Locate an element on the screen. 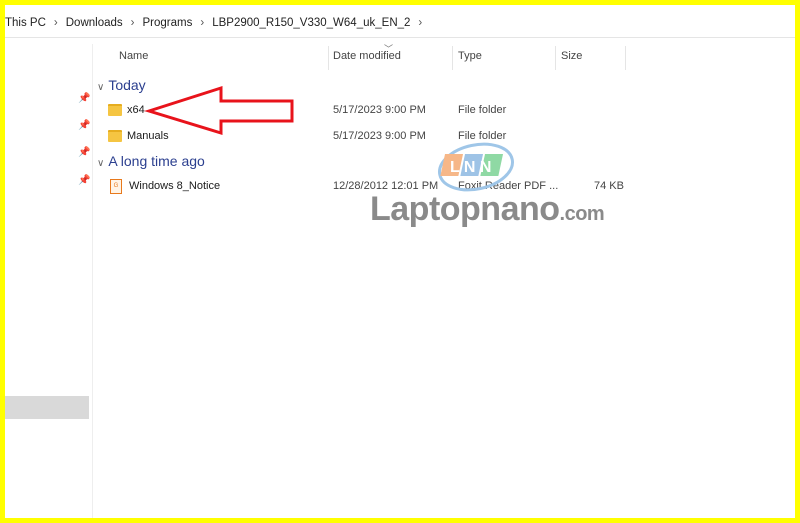 The height and width of the screenshot is (523, 800). lnn-logo: L N N is located at coordinates (476, 167).